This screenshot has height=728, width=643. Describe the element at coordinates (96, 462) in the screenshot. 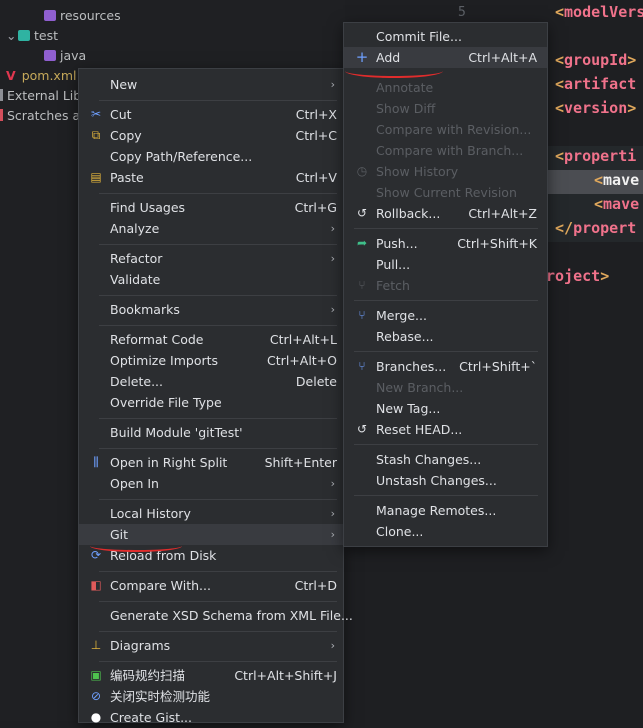

I see `split-icon: ⫼` at that location.